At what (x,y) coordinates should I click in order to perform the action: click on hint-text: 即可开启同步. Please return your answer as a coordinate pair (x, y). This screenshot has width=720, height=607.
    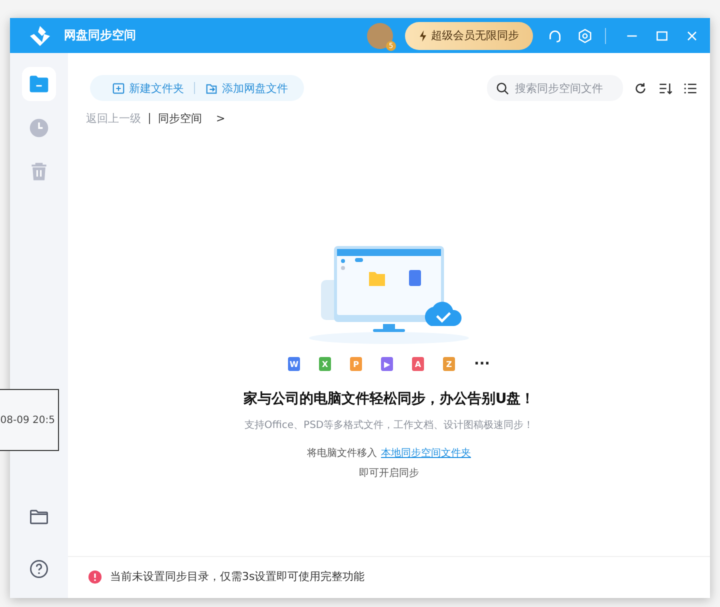
    Looking at the image, I should click on (389, 473).